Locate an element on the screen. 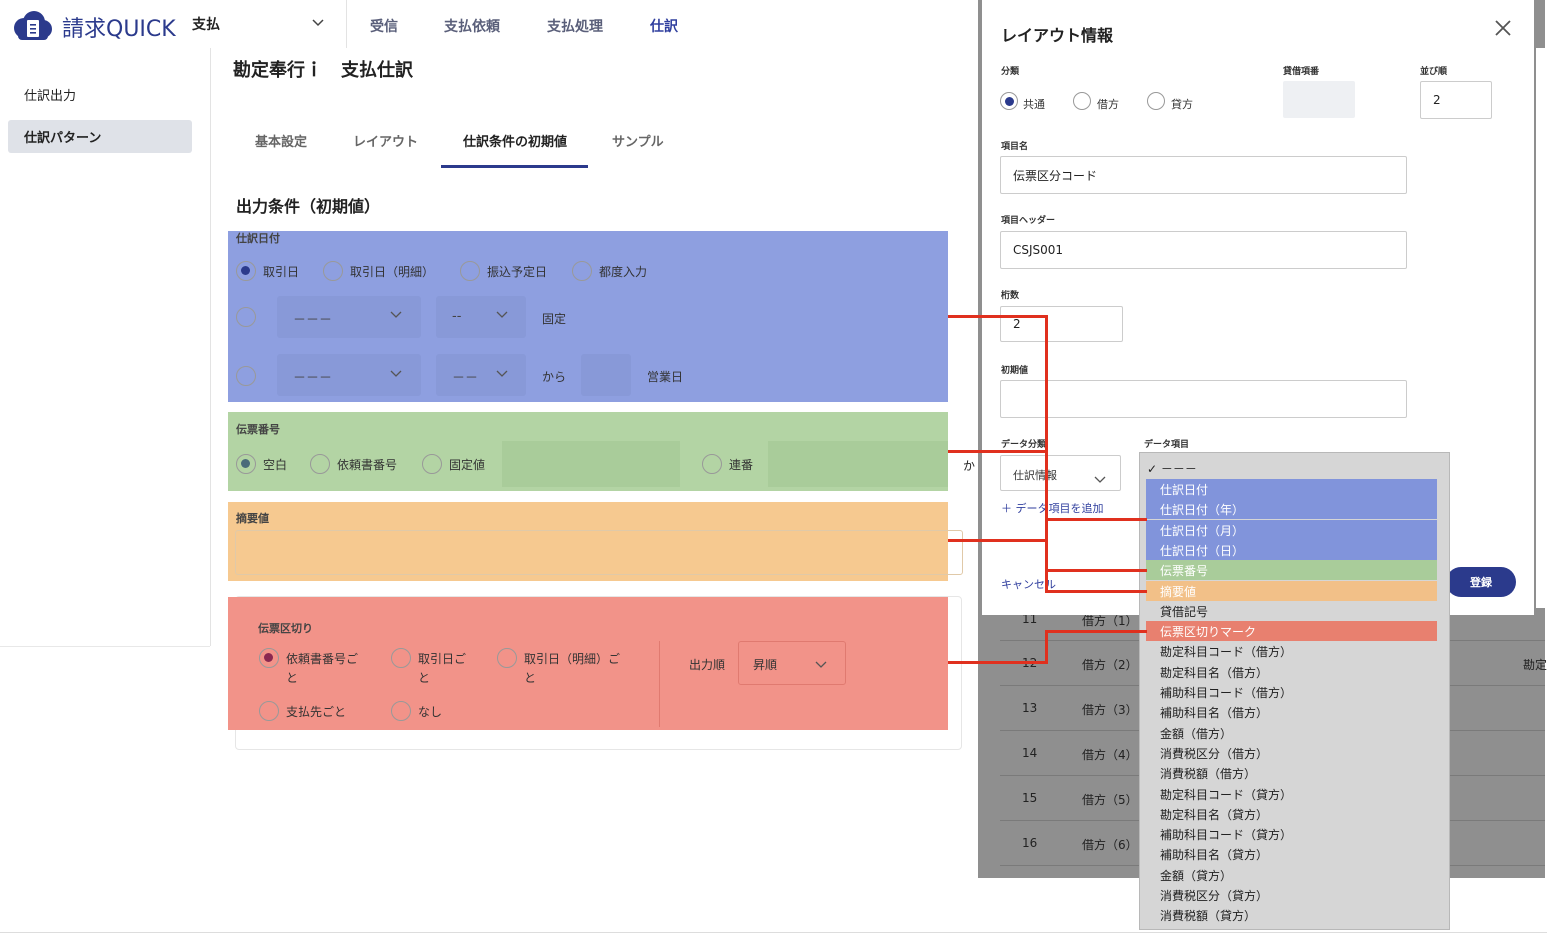 The height and width of the screenshot is (935, 1547). logo-icon is located at coordinates (33, 26).